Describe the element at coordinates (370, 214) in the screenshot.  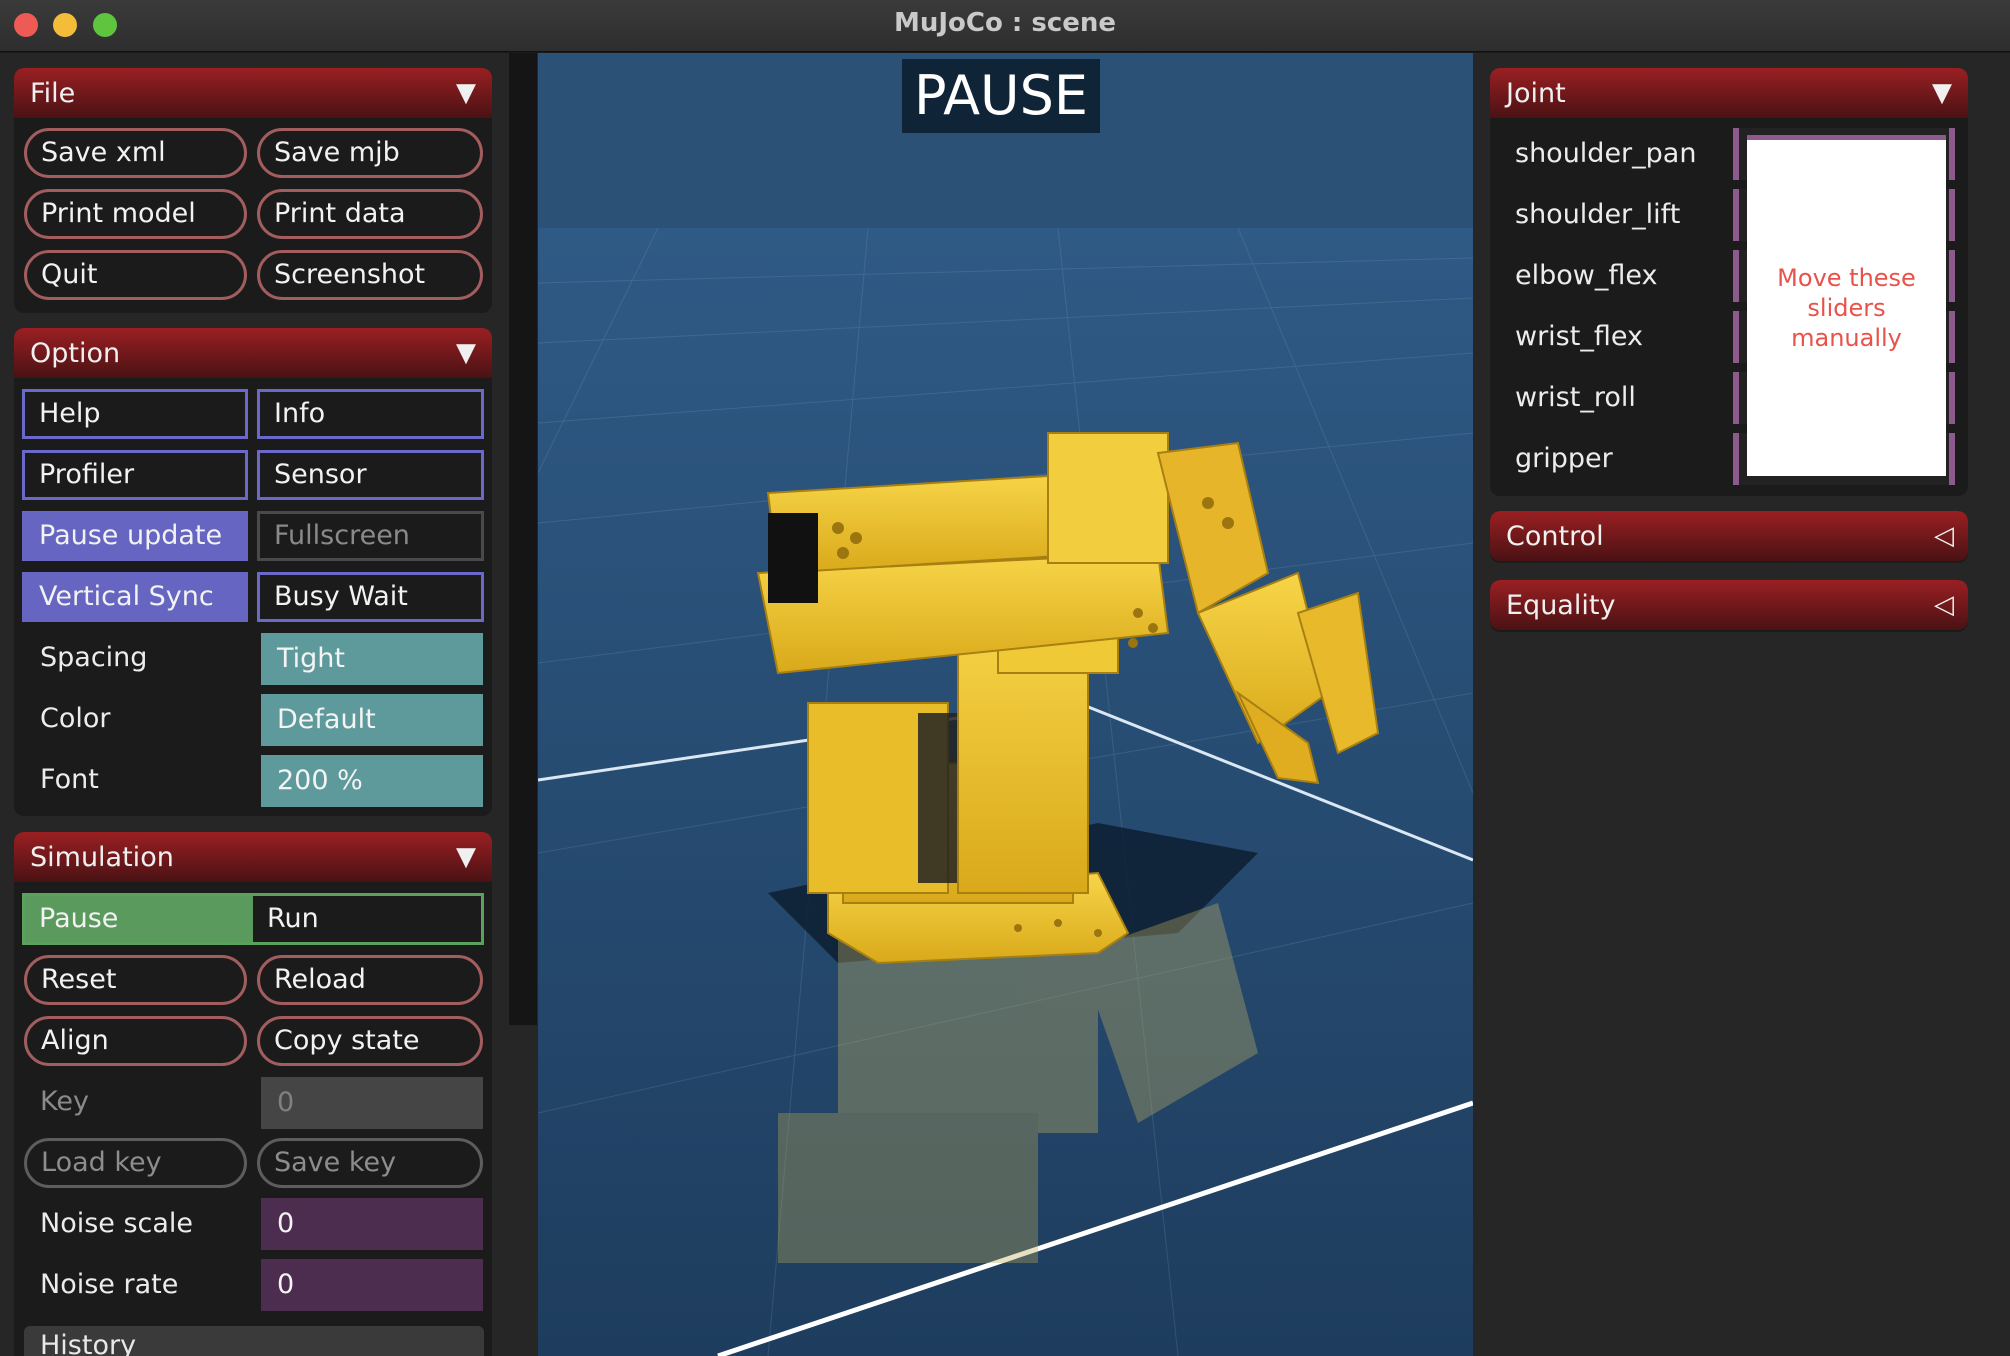
I see `print-data-button: Print data` at that location.